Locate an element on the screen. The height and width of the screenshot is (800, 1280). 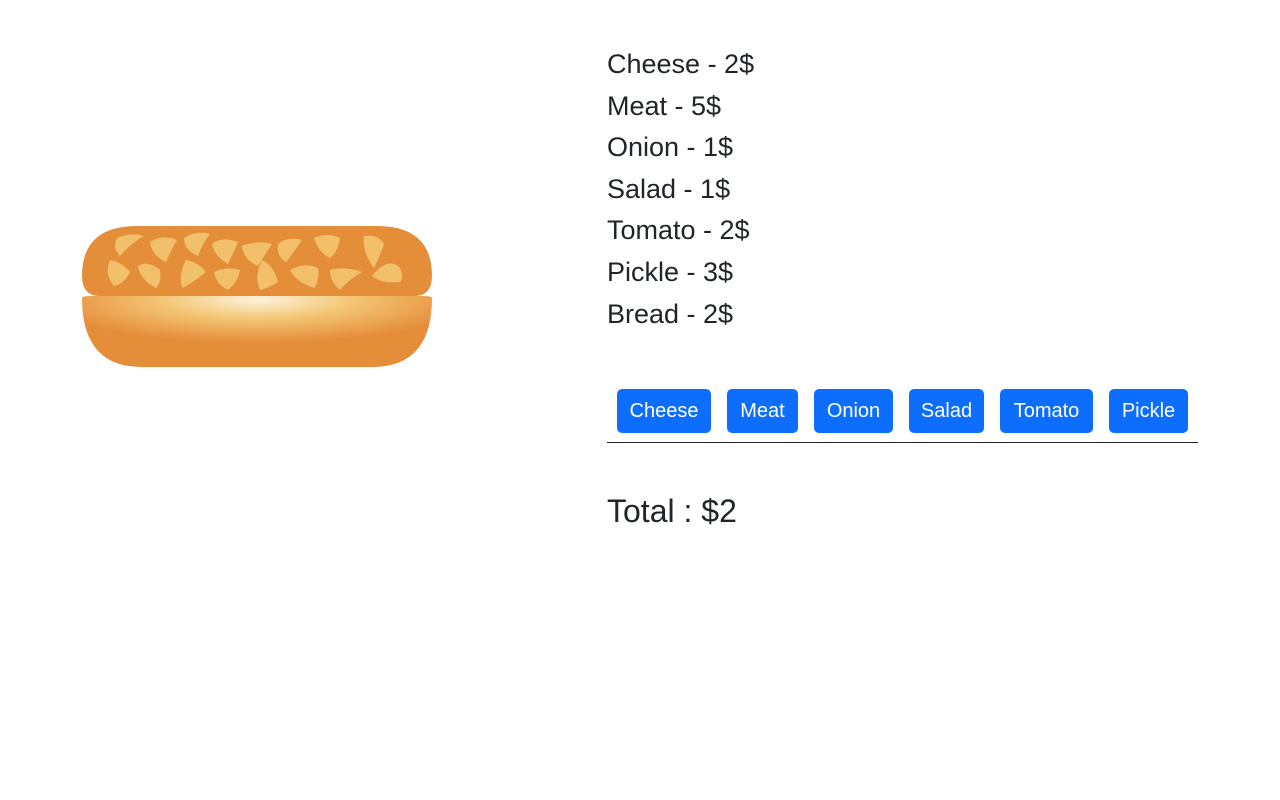
price-item-meat: Meat - 5$ is located at coordinates (664, 105).